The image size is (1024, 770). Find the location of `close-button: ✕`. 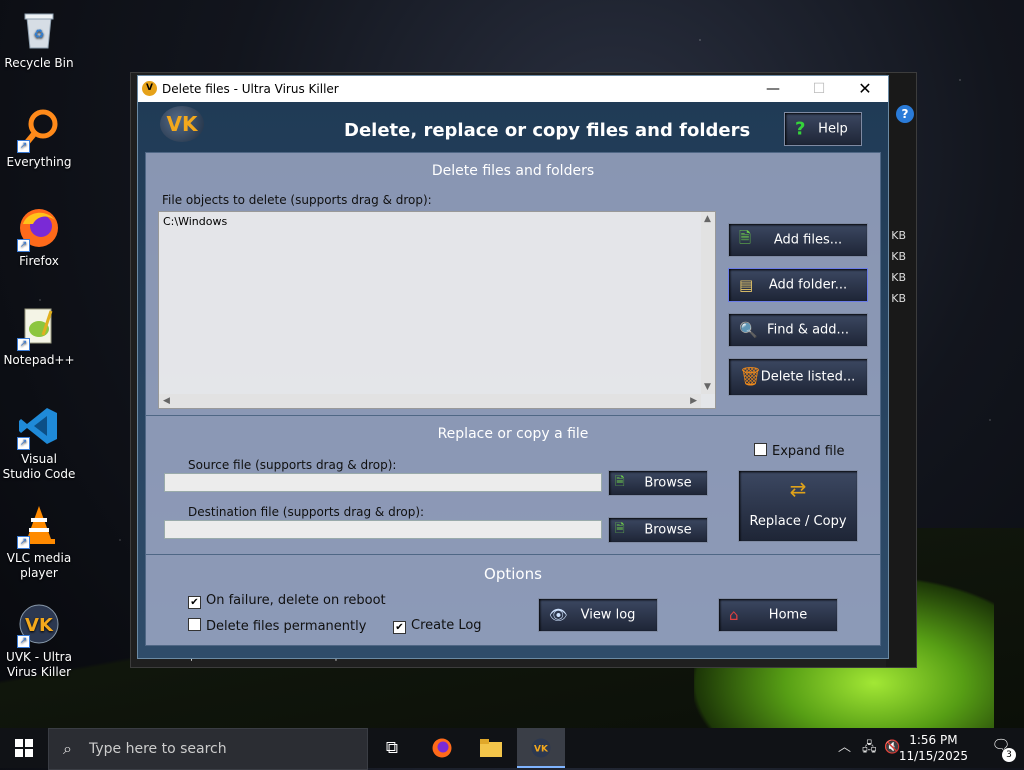

close-button: ✕ is located at coordinates (865, 89).